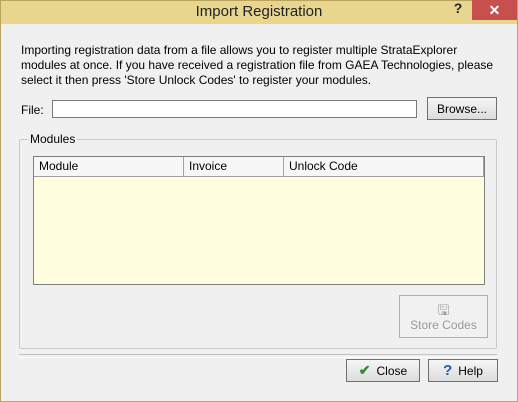 The width and height of the screenshot is (518, 402). I want to click on file-path-input, so click(234, 109).